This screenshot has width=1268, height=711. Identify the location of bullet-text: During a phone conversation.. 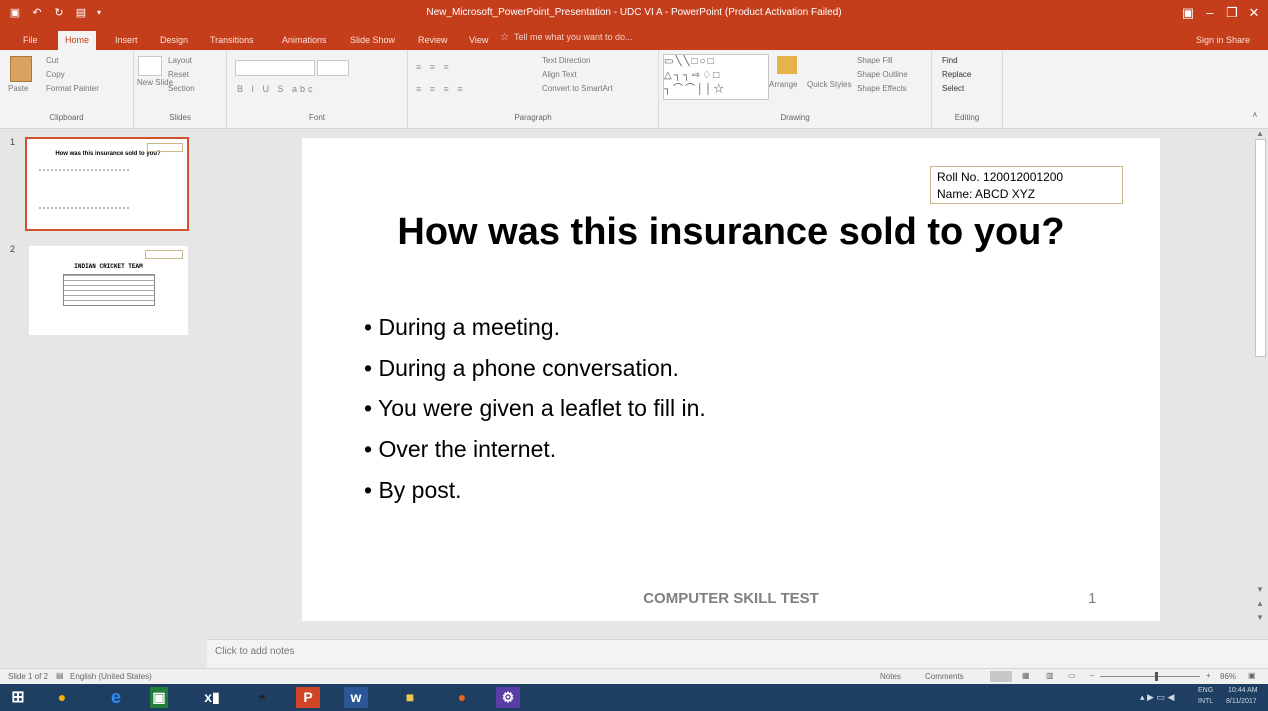
(528, 368).